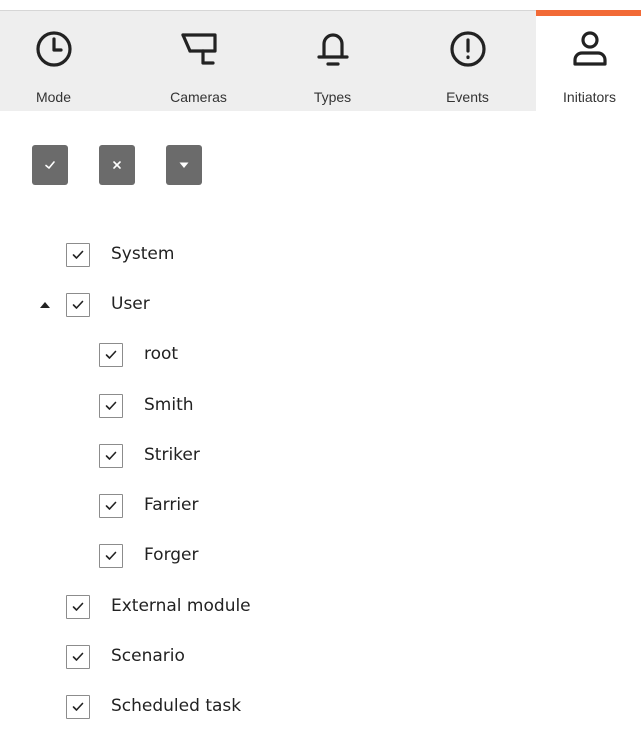  I want to click on tab-events: Events, so click(467, 61).